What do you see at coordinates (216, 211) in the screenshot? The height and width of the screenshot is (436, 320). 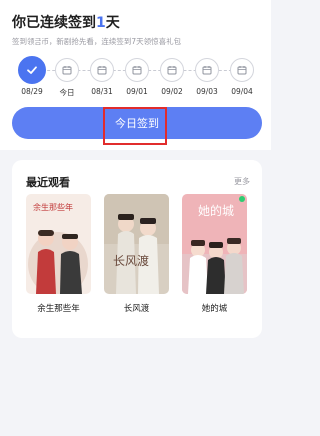 I see `poster-tadecheng-text: 她的城` at bounding box center [216, 211].